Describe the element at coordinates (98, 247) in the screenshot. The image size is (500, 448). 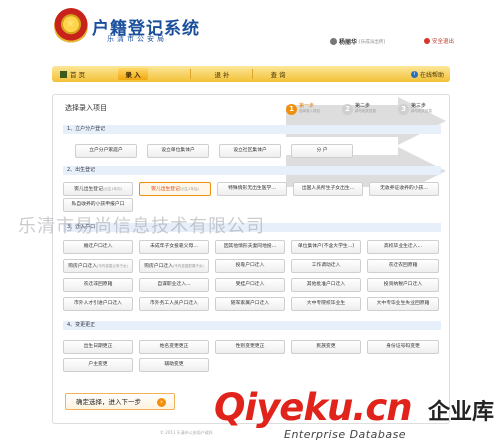
I see `option-button: 婚迁户口迁入` at that location.